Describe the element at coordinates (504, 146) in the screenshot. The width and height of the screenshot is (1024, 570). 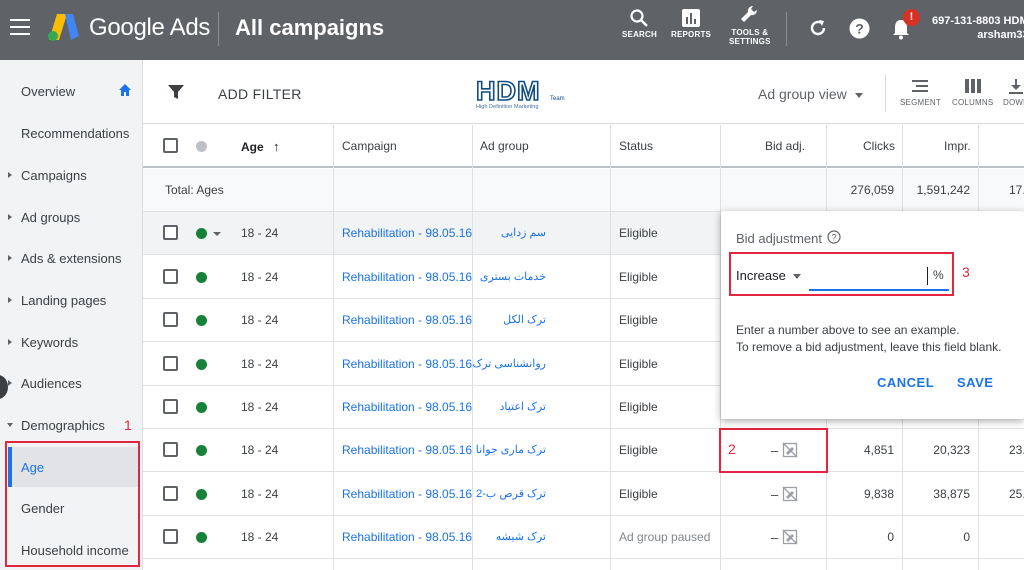
I see `column-header-ad-group: Ad group` at that location.